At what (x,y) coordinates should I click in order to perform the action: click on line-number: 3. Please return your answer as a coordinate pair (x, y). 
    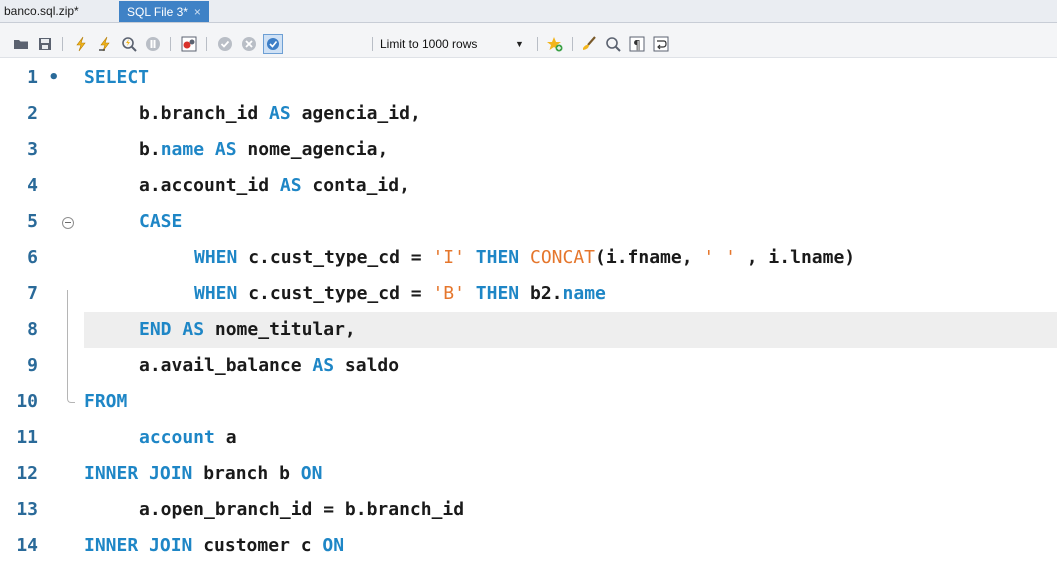
    Looking at the image, I should click on (32, 149).